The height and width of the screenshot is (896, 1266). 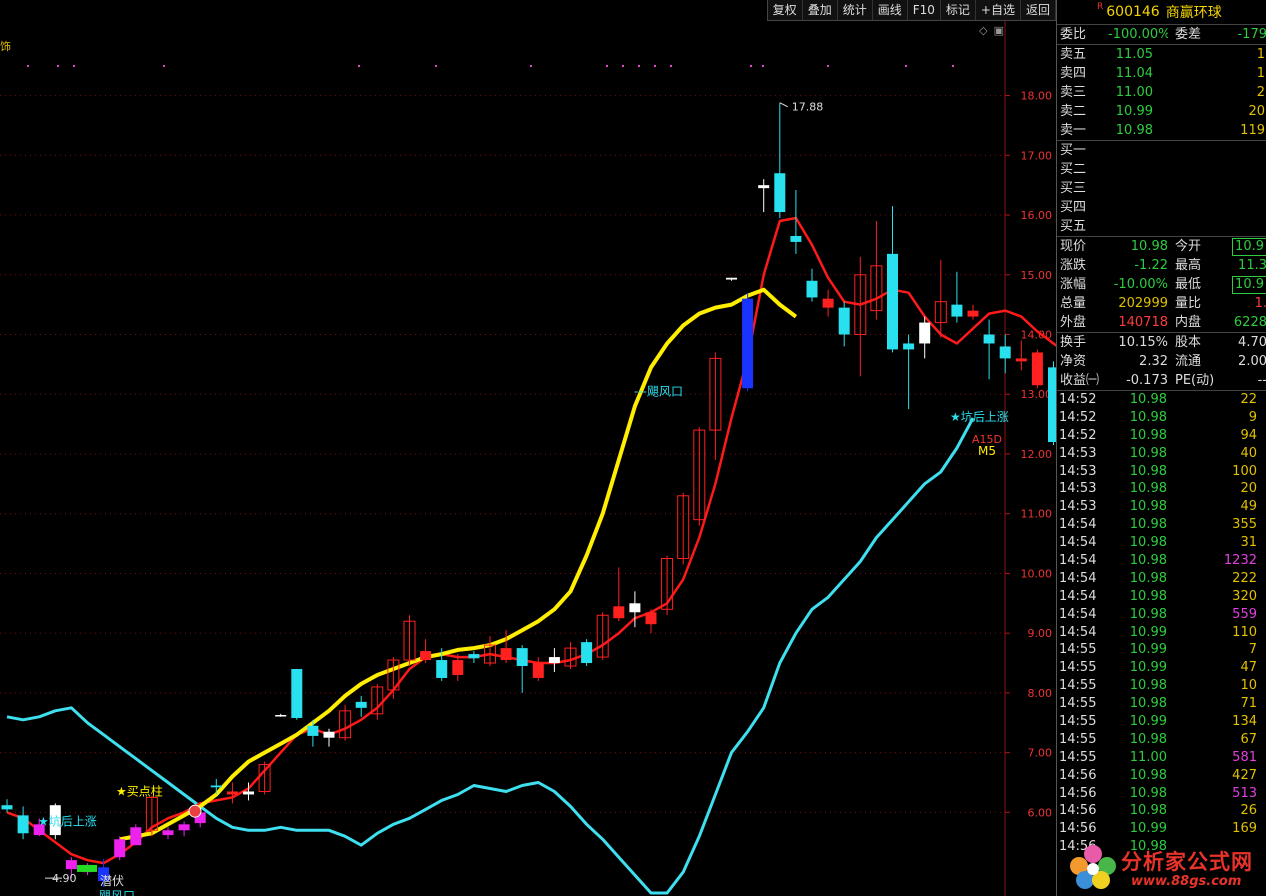 I want to click on quote-stat-row: 涨幅 -10.00% 最低 10.9, so click(x=1161, y=284).